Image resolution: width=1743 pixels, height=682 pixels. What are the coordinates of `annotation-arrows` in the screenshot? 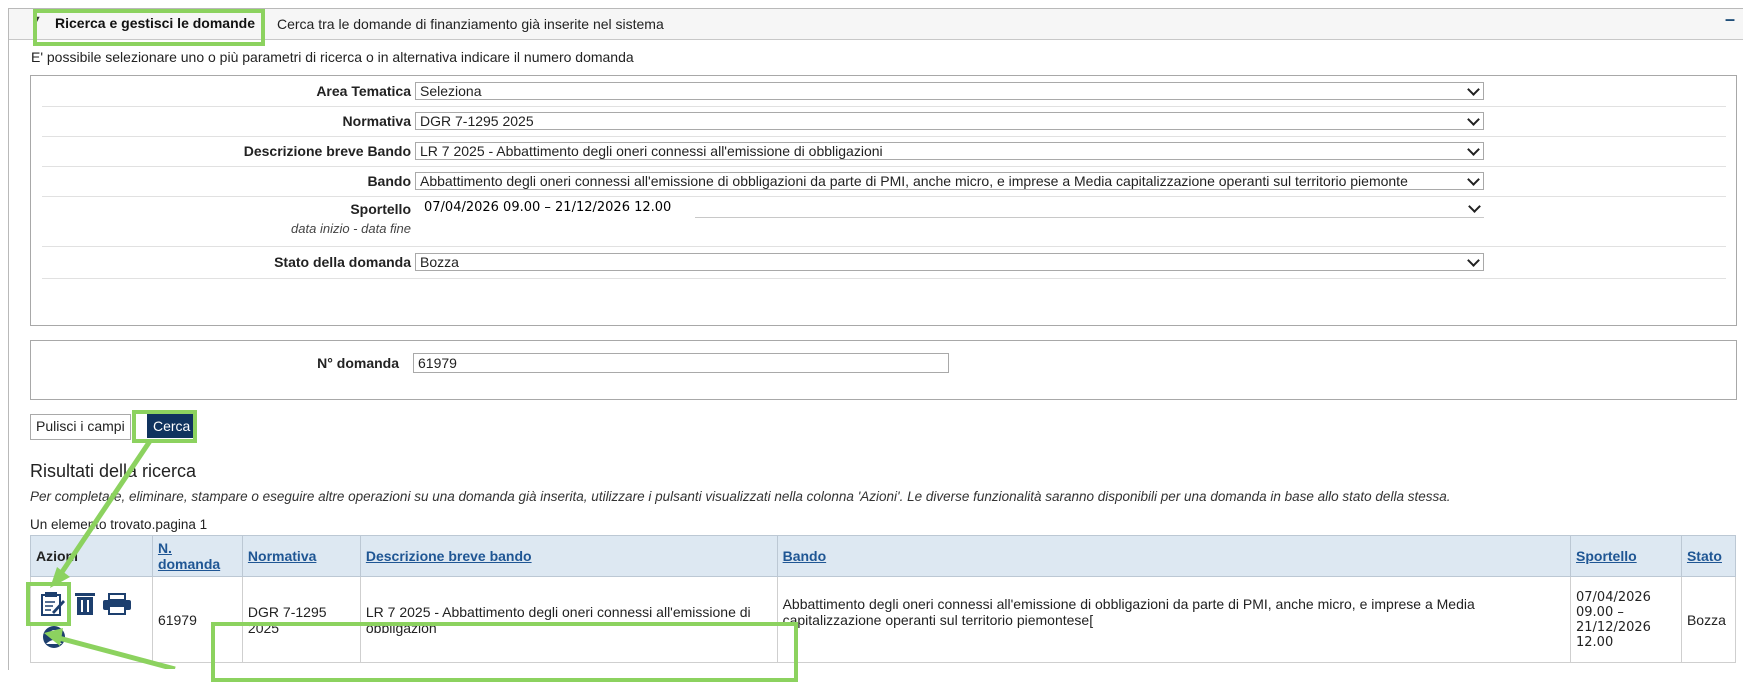 It's located at (110, 554).